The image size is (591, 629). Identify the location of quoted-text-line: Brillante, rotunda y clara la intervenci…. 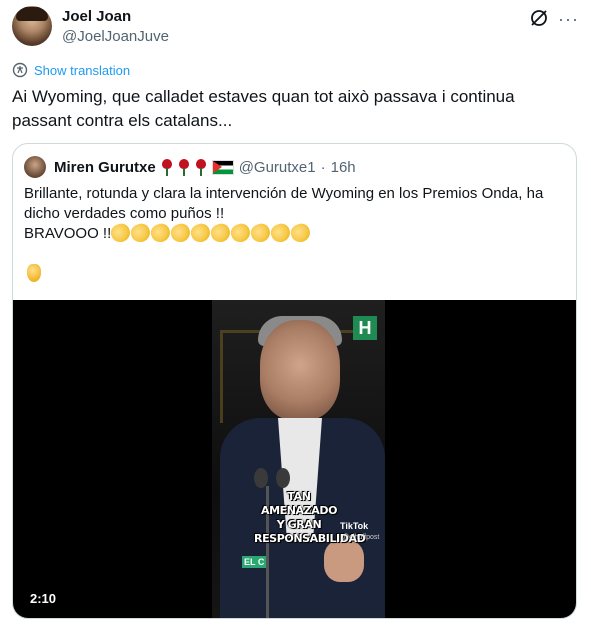
(284, 193).